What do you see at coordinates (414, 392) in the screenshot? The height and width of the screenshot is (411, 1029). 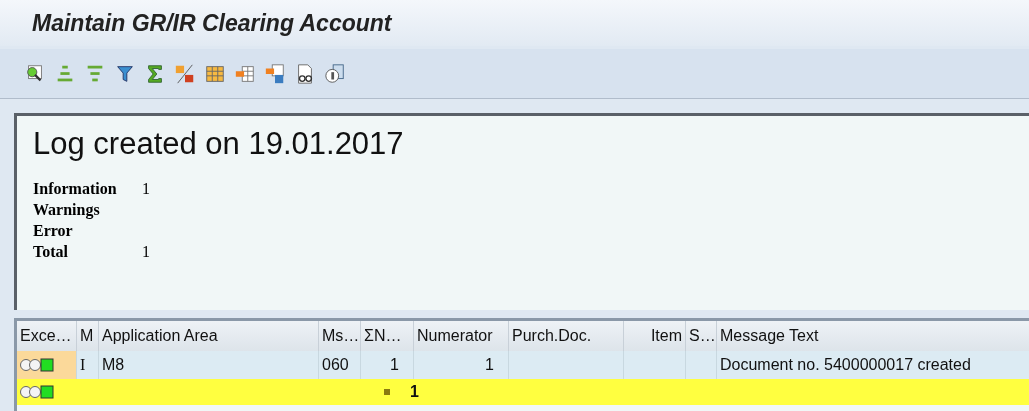 I see `total-value: 1` at bounding box center [414, 392].